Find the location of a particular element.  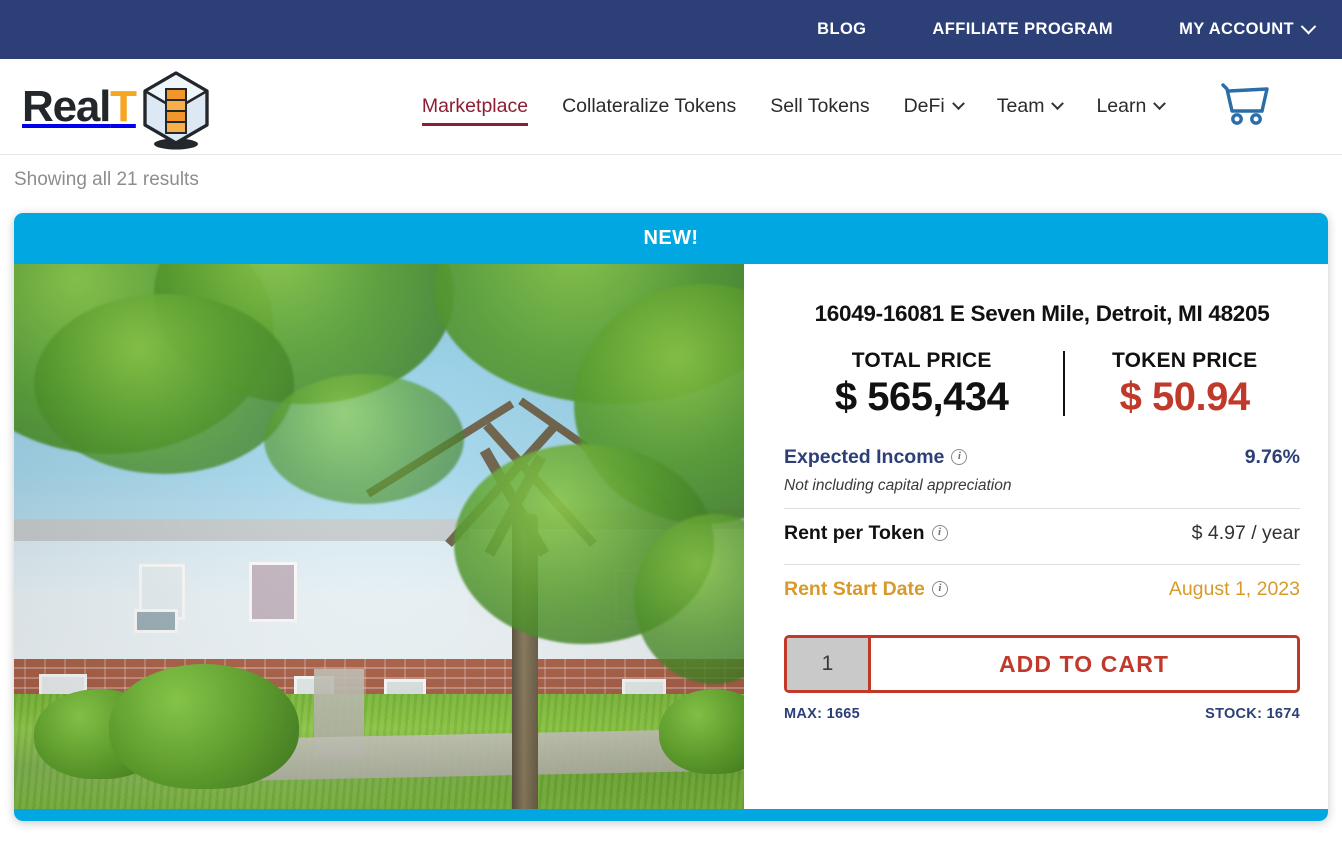

metric-rent-start-date-label-group: Rent Start Date i is located at coordinates (866, 589).